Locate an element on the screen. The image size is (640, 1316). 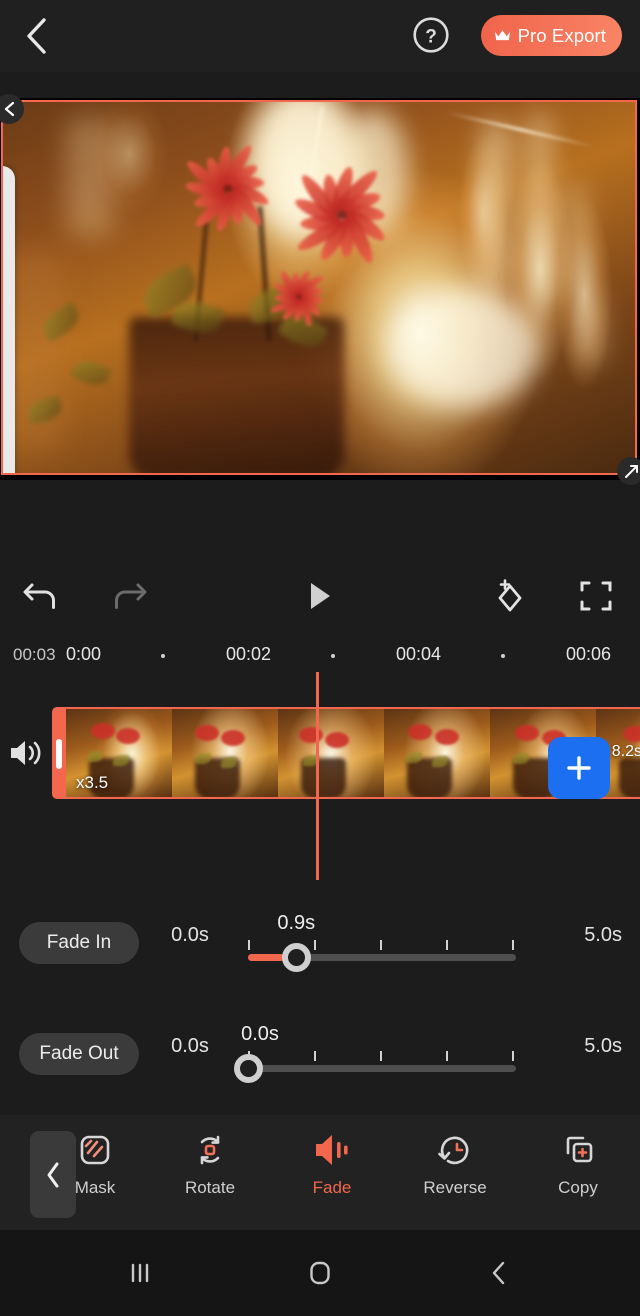
fade-out-row: Fade Out 0.0s 0.0s 5.0s is located at coordinates (320, 1059).